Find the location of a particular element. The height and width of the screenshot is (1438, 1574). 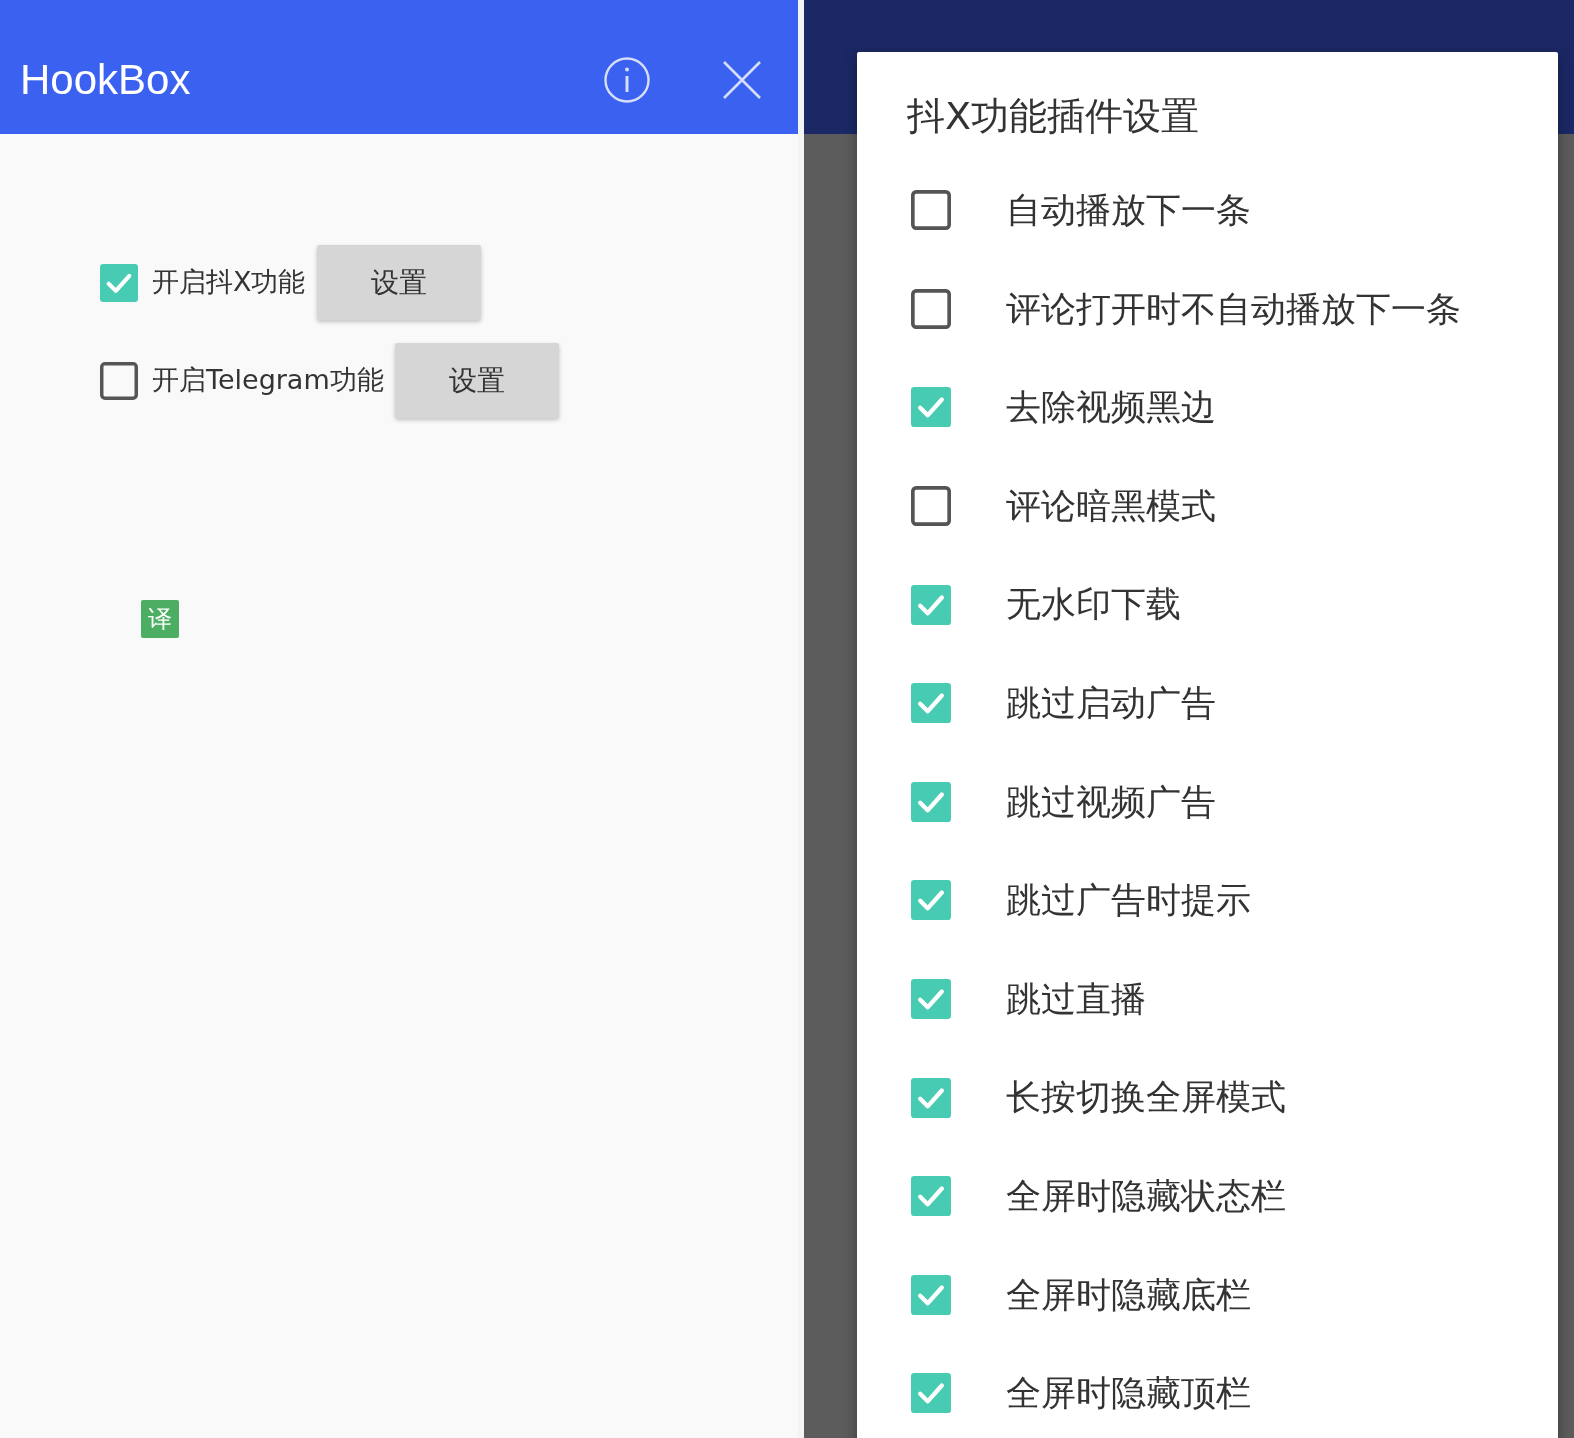

dialog-title: 抖X功能插件设置 is located at coordinates (1053, 116).